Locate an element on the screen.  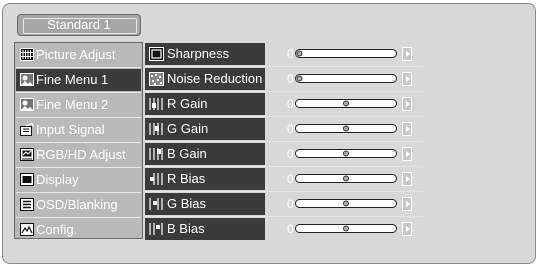
param-label-box: G Bias is located at coordinates (205, 204).